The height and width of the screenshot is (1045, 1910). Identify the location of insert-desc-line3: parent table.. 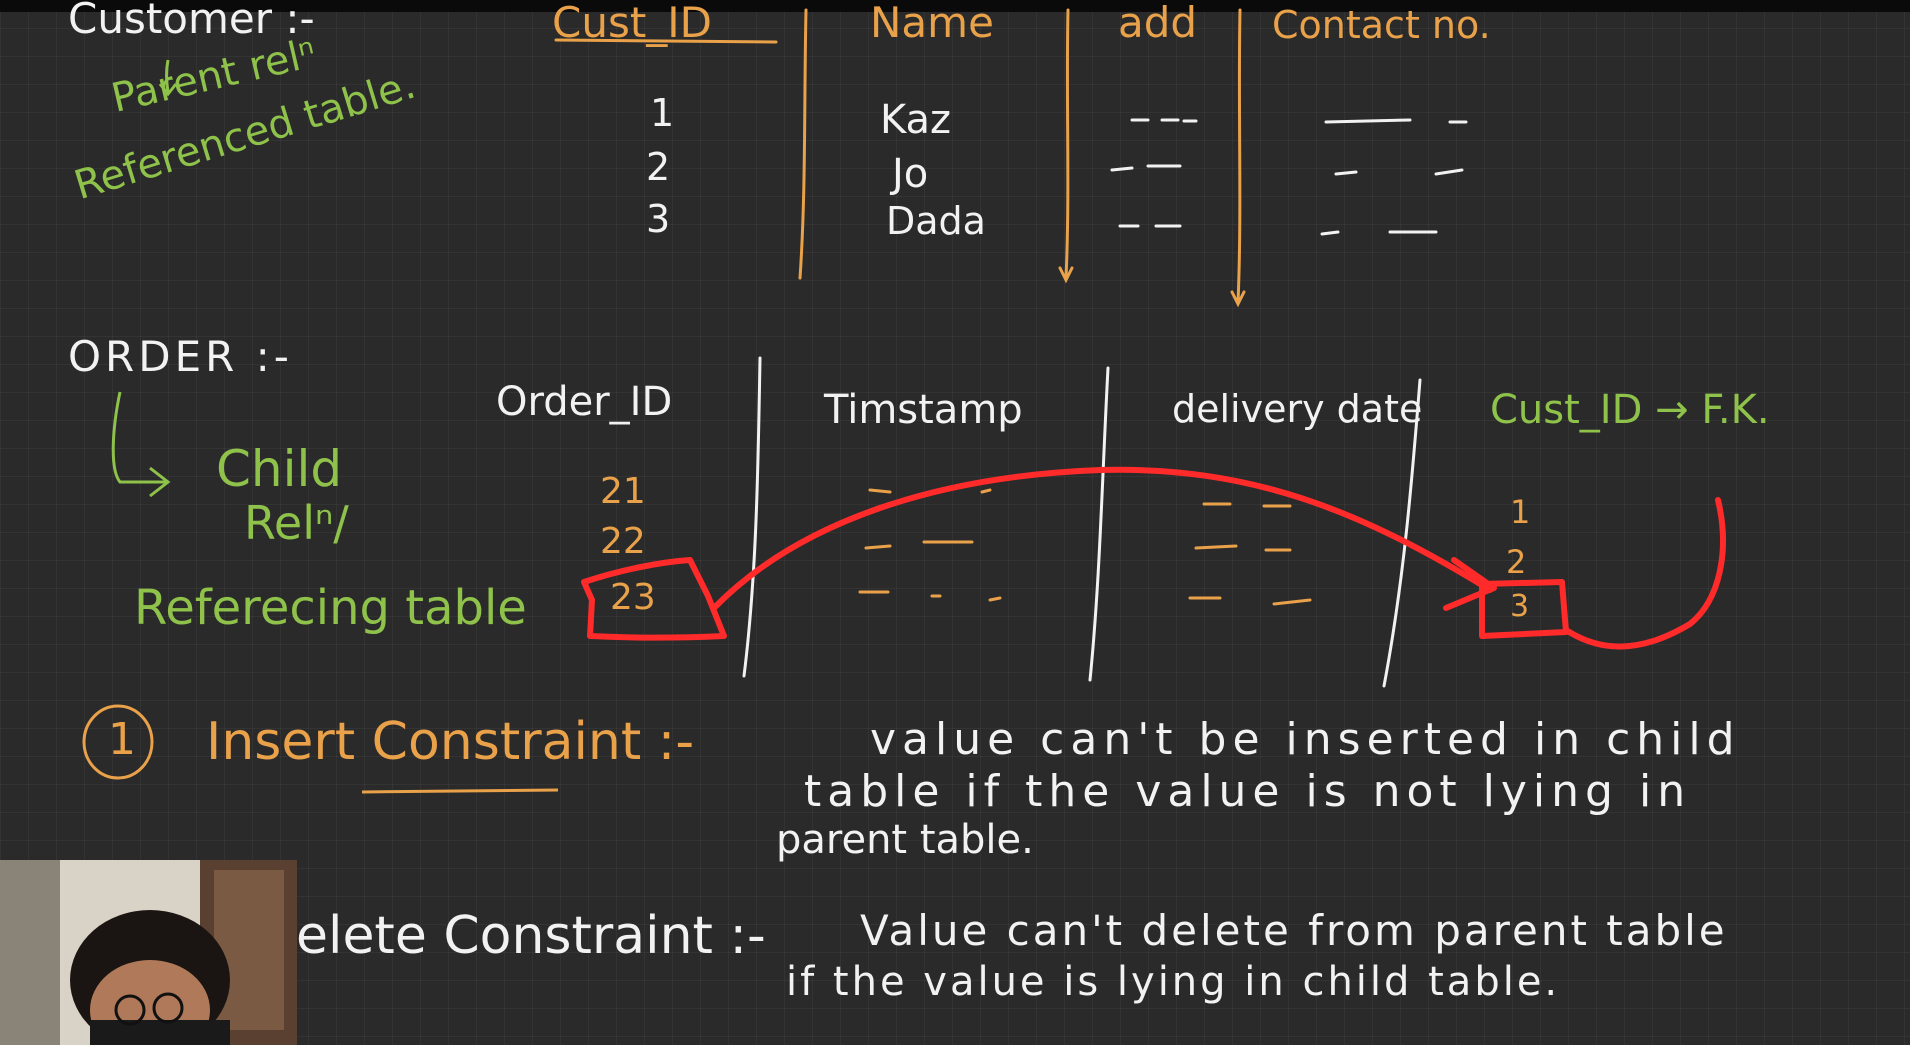
(905, 840).